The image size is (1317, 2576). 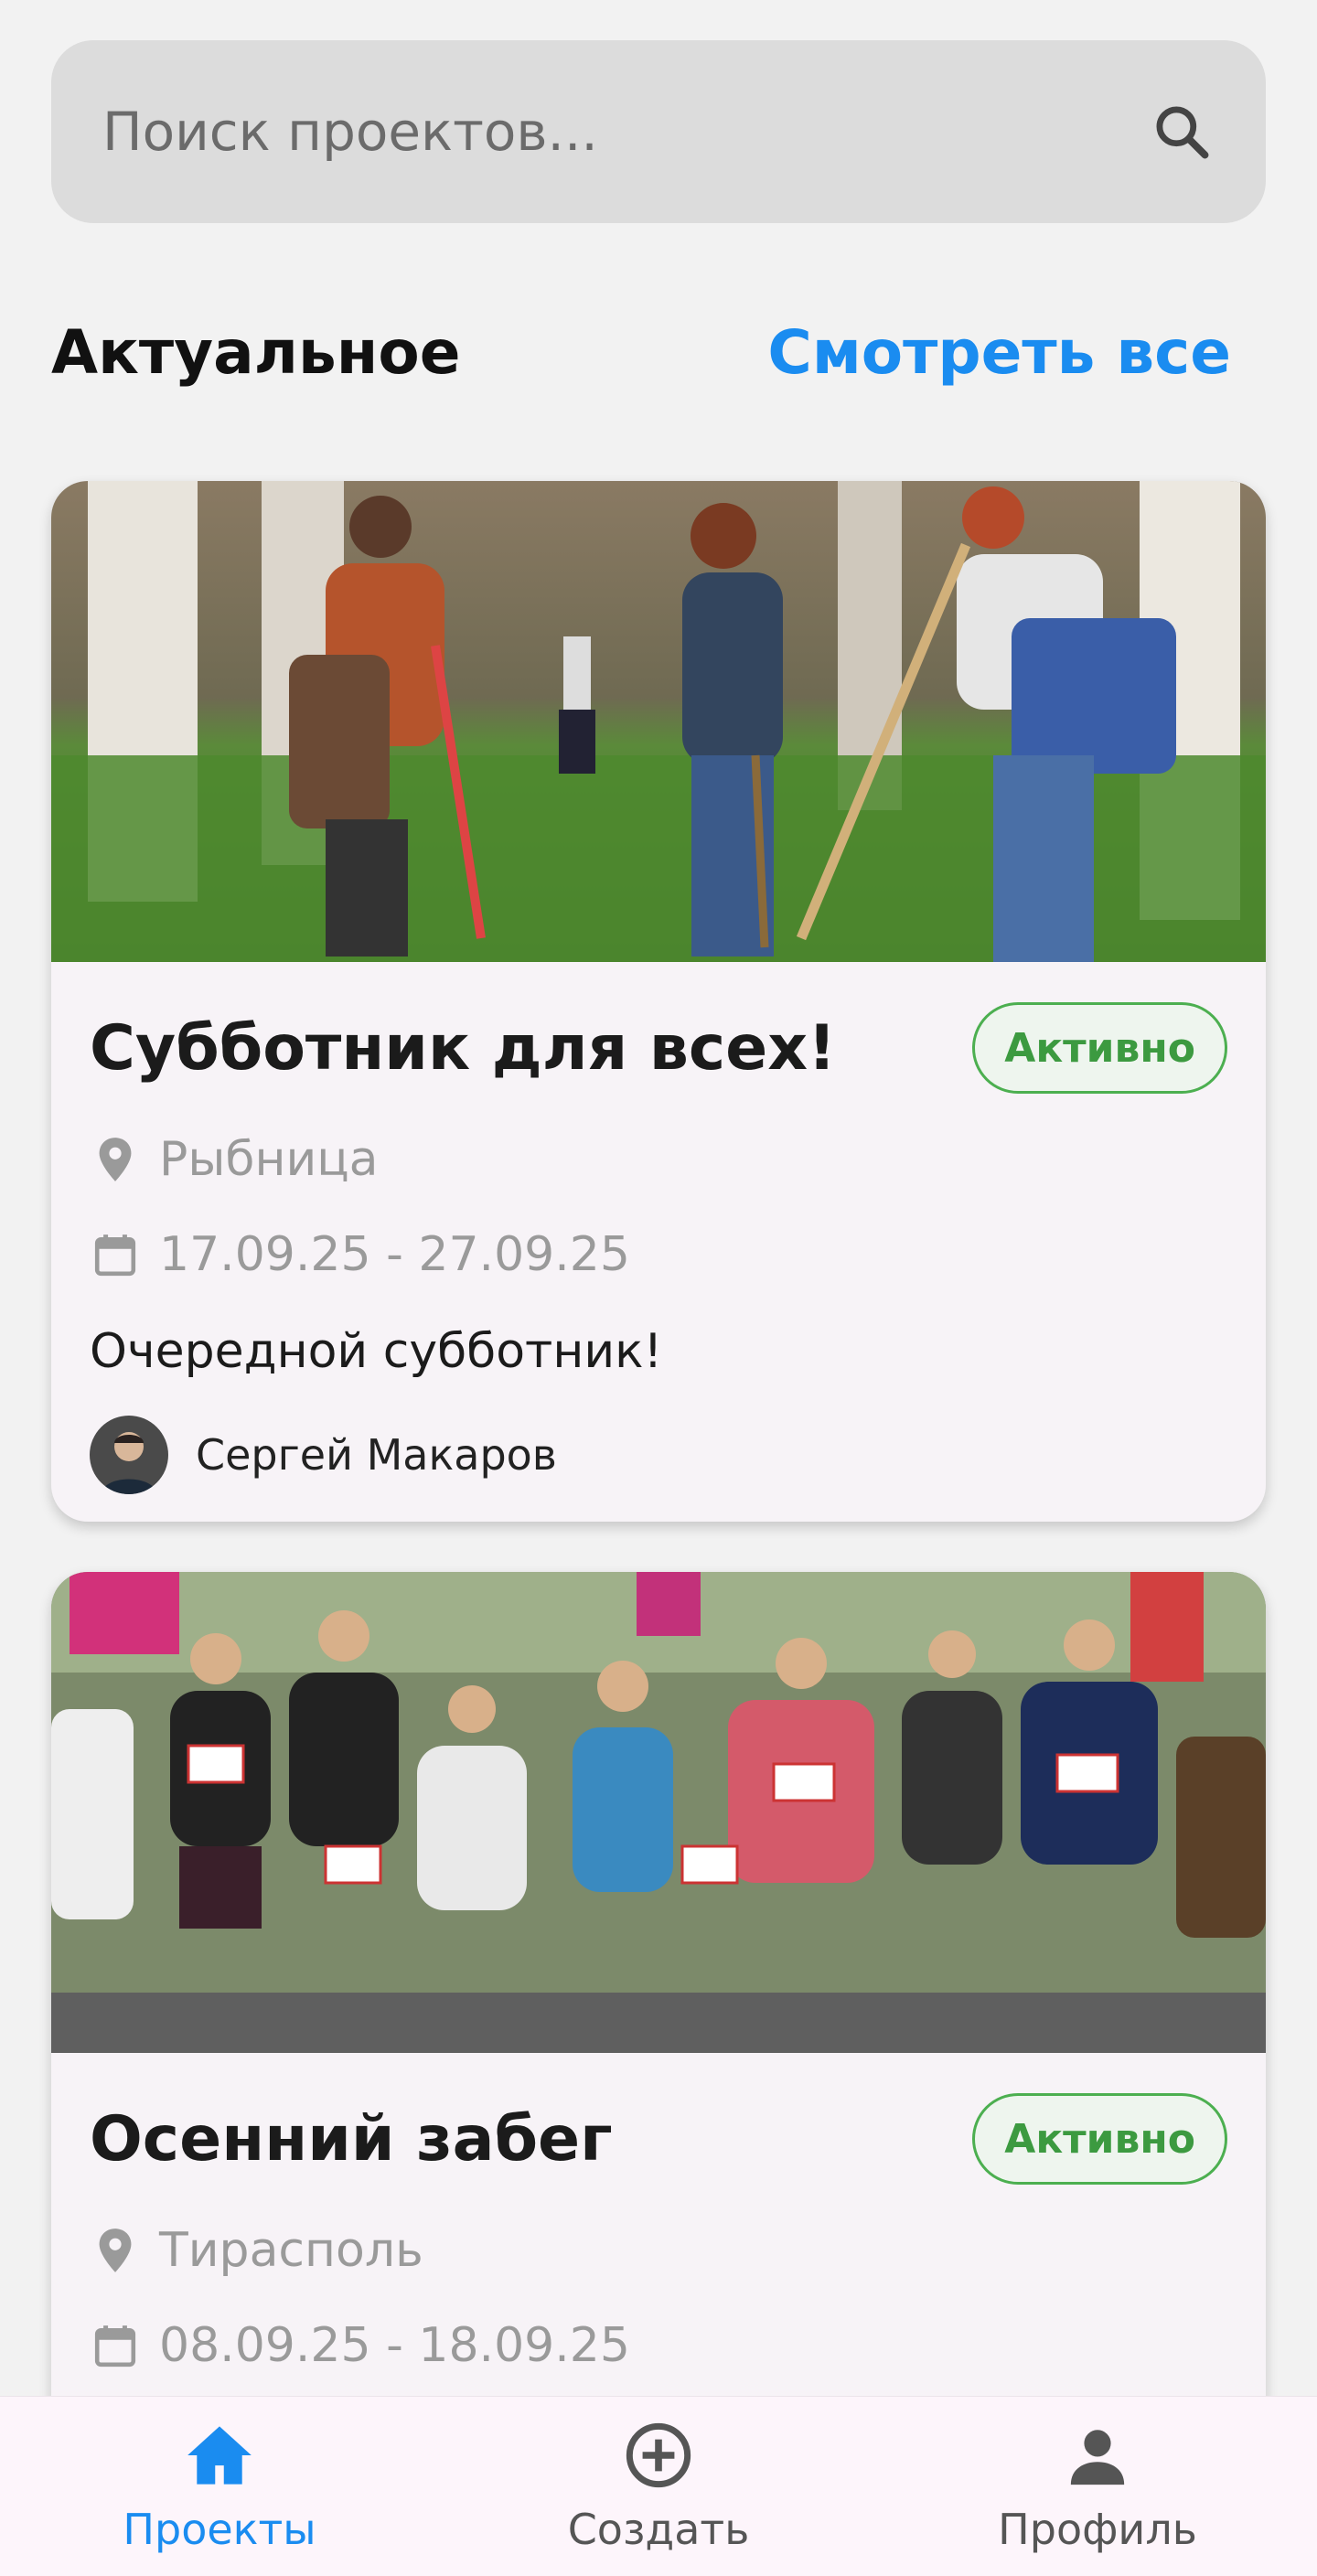 I want to click on search-input, so click(x=625, y=132).